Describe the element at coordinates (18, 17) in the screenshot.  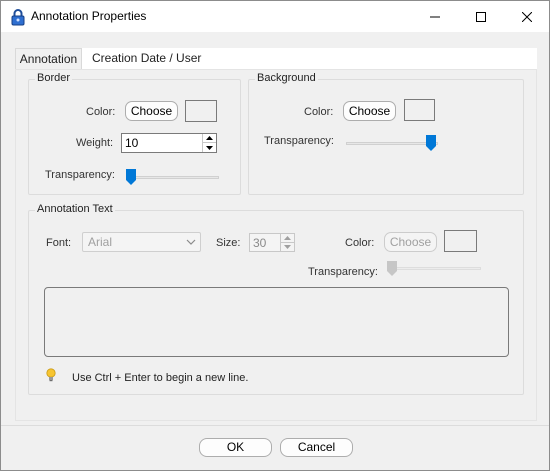
I see `lock-icon` at that location.